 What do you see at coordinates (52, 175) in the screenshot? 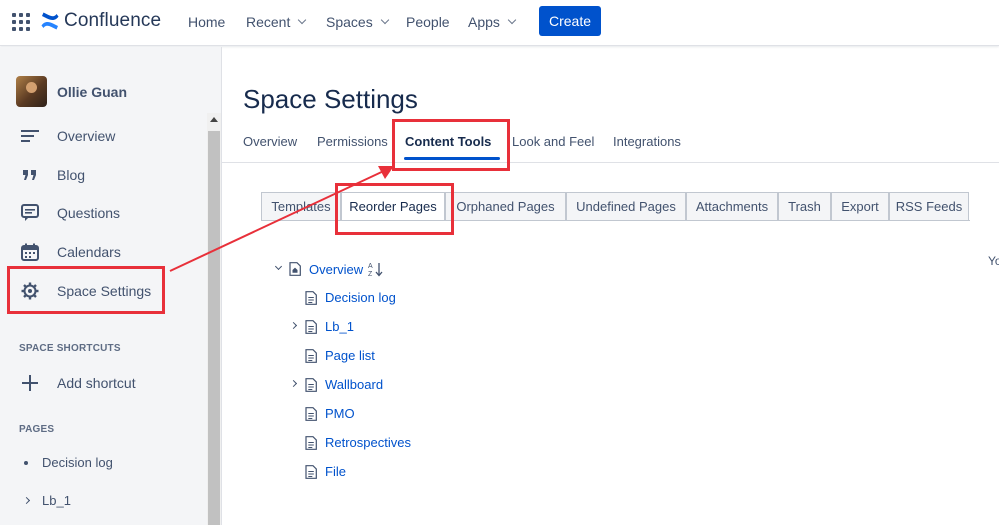
I see `sidebar-item-blog: Blog` at bounding box center [52, 175].